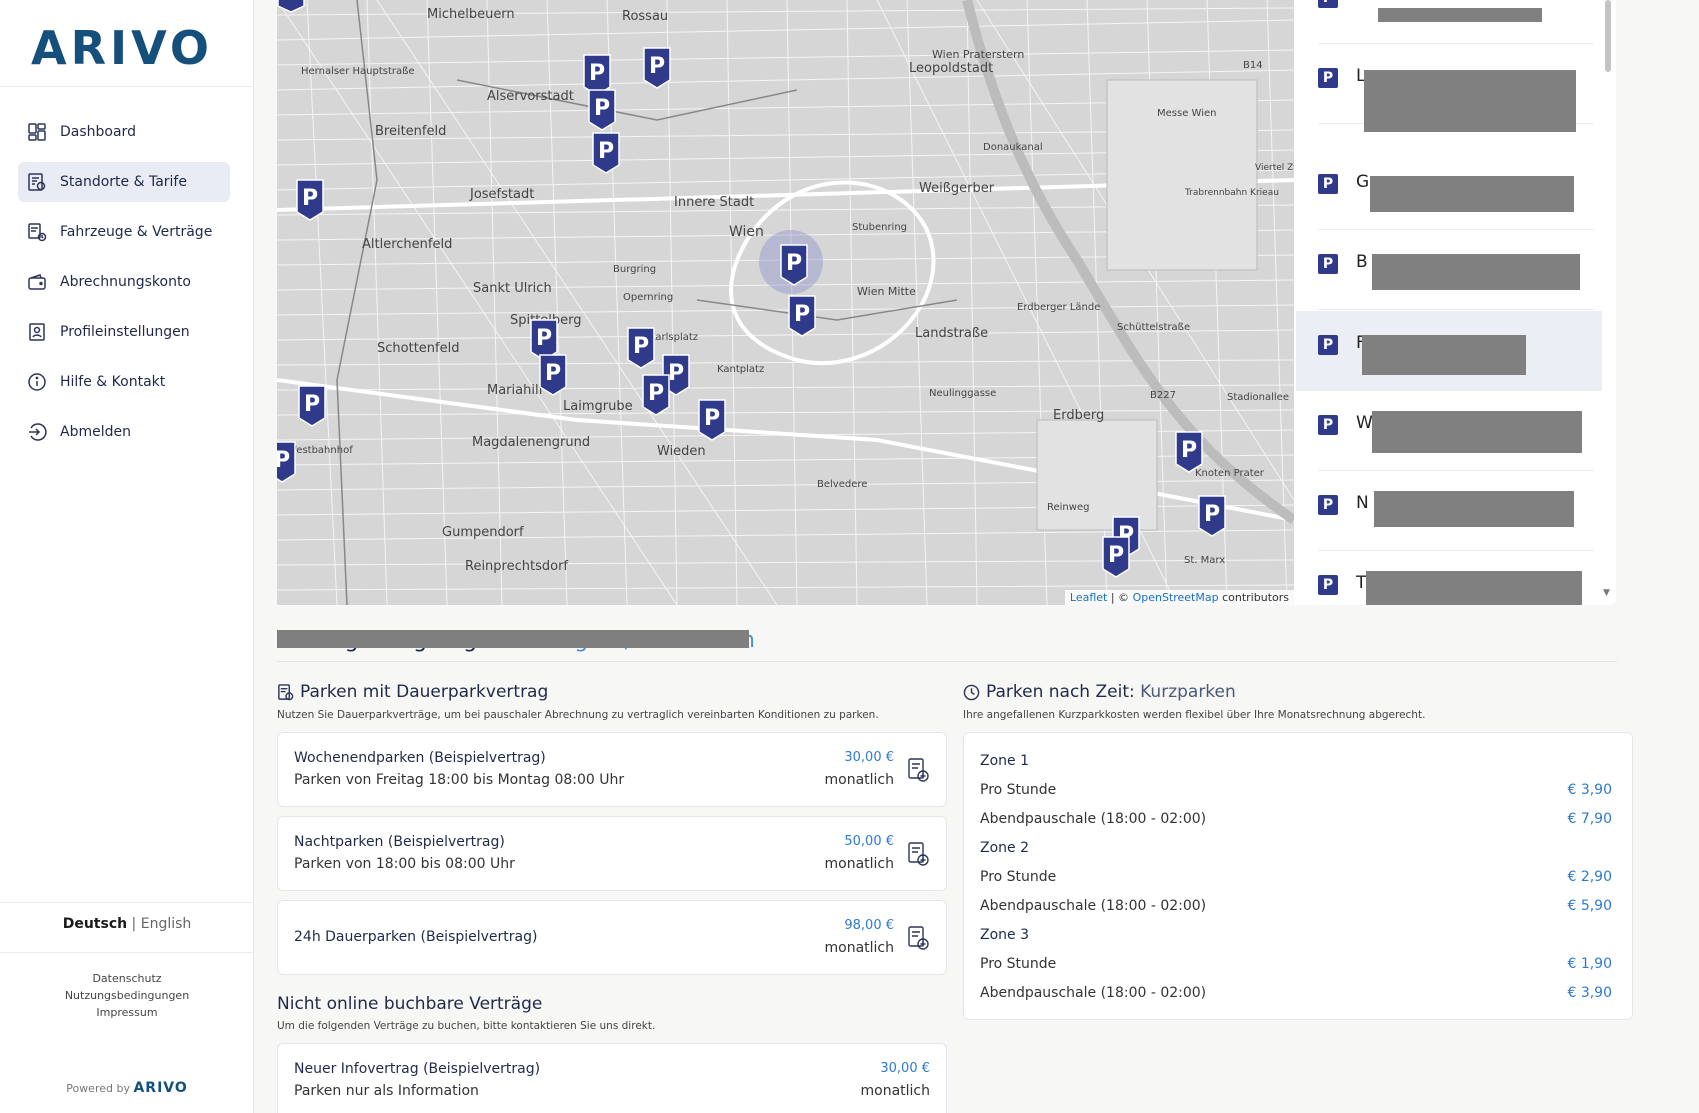  What do you see at coordinates (648, 297) in the screenshot?
I see `svg-text: Opernring` at bounding box center [648, 297].